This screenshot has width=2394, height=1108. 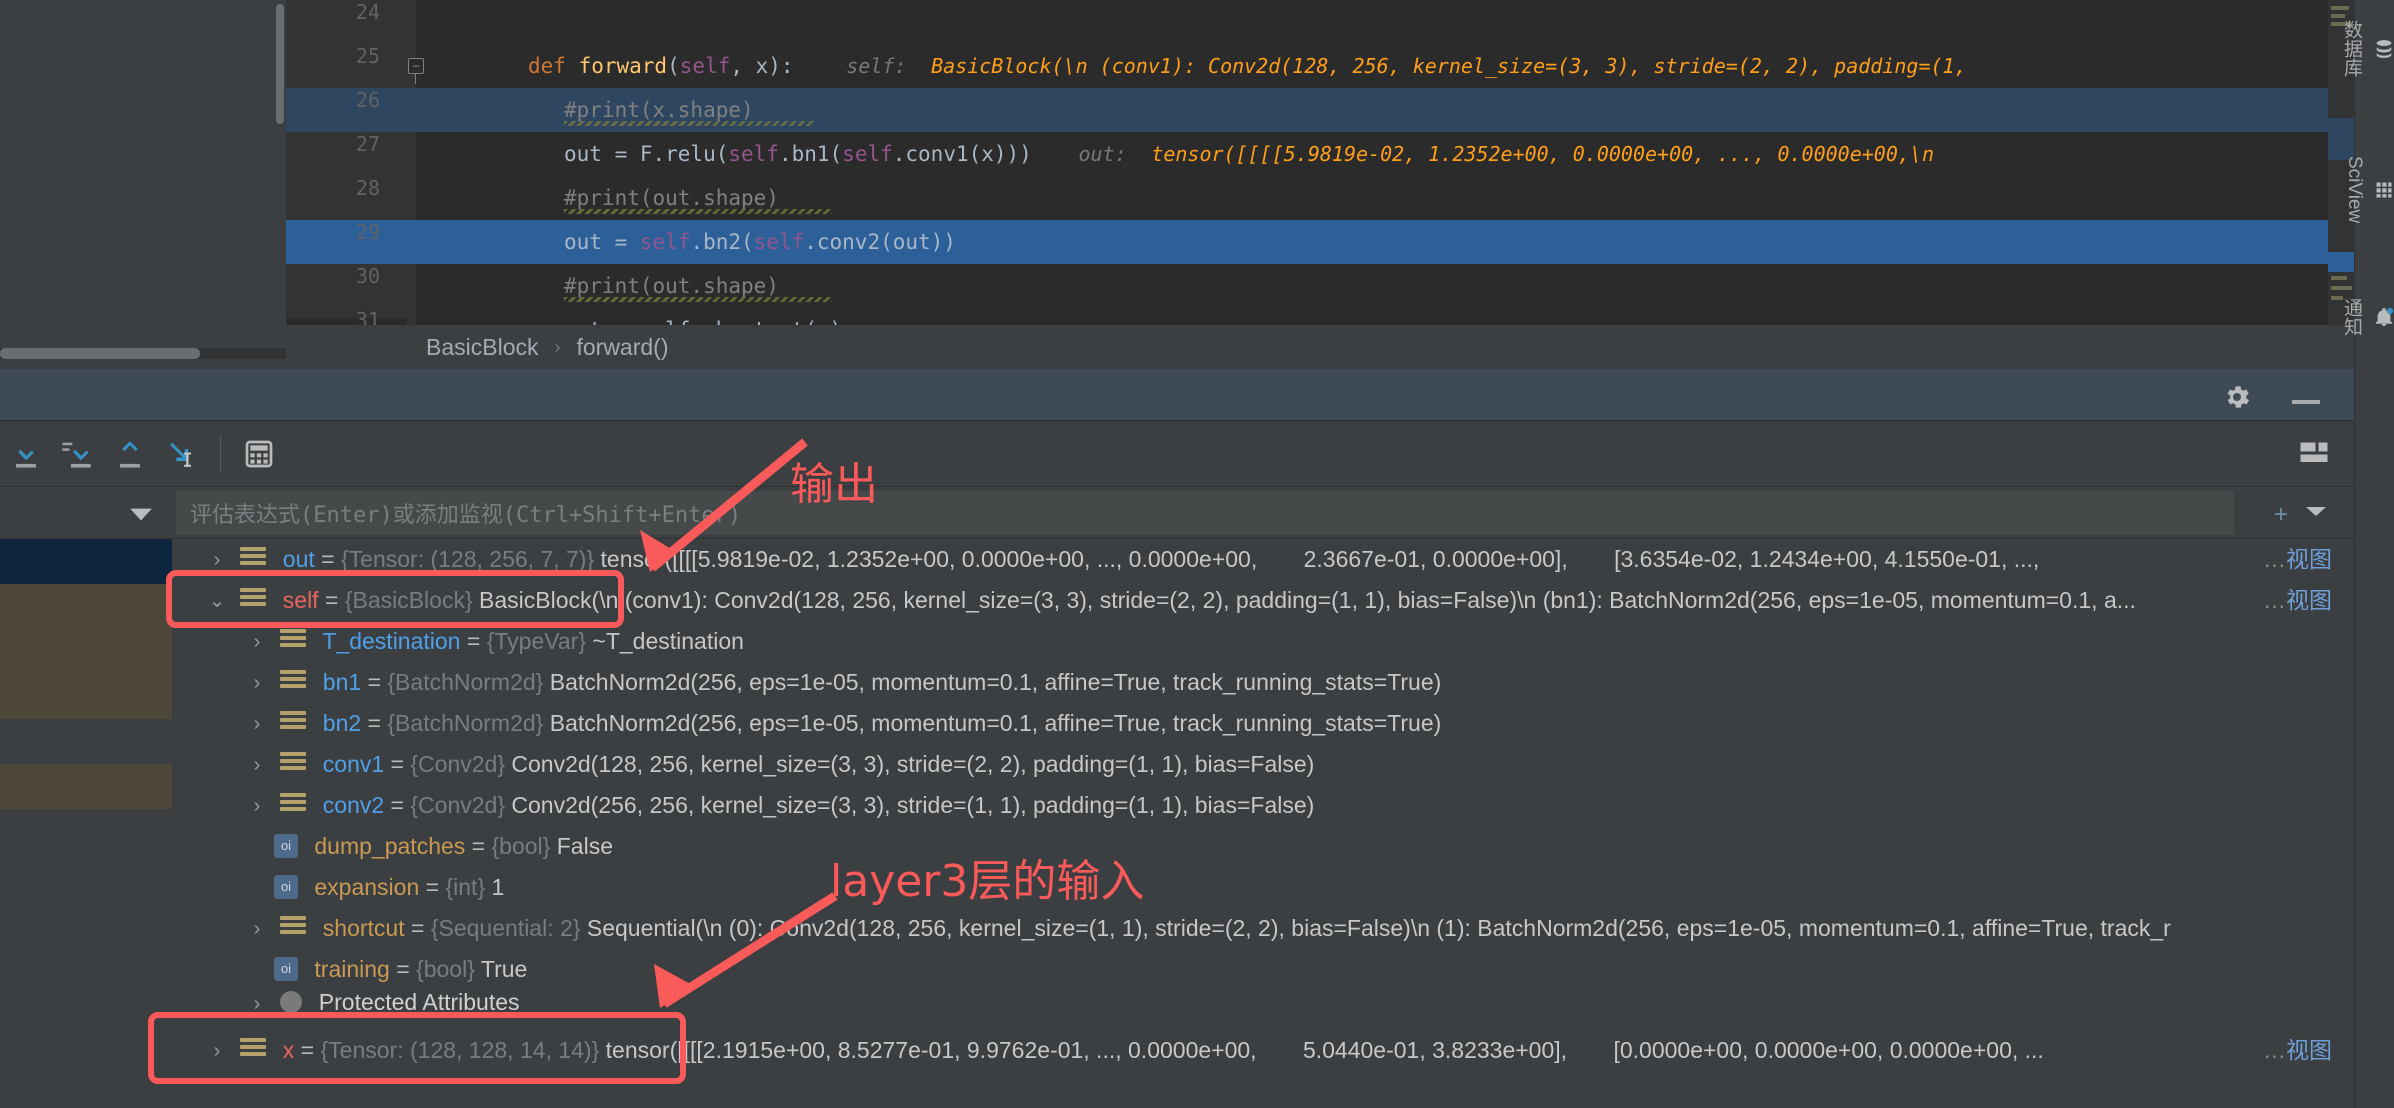 I want to click on code-line: out = self.bn2(self.conv2(out)), so click(x=1380, y=242).